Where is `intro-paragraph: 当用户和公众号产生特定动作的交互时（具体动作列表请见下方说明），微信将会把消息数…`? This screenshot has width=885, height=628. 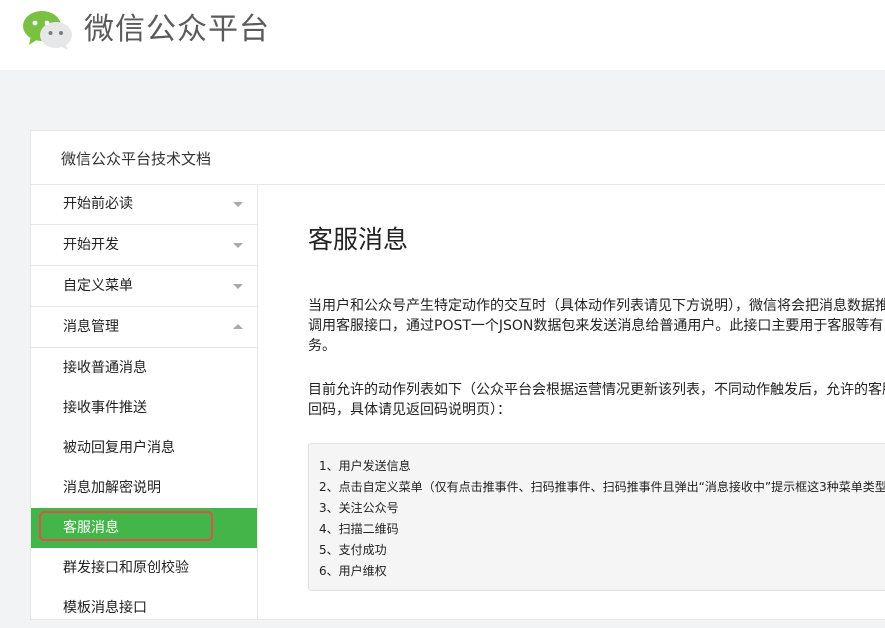 intro-paragraph: 当用户和公众号产生特定动作的交互时（具体动作列表请见下方说明），微信将会把消息数… is located at coordinates (596, 326).